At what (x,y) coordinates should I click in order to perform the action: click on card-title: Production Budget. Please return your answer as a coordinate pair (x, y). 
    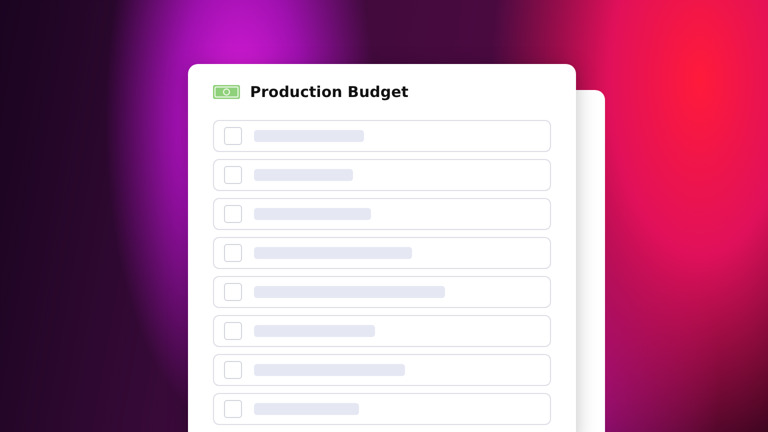
    Looking at the image, I should click on (329, 92).